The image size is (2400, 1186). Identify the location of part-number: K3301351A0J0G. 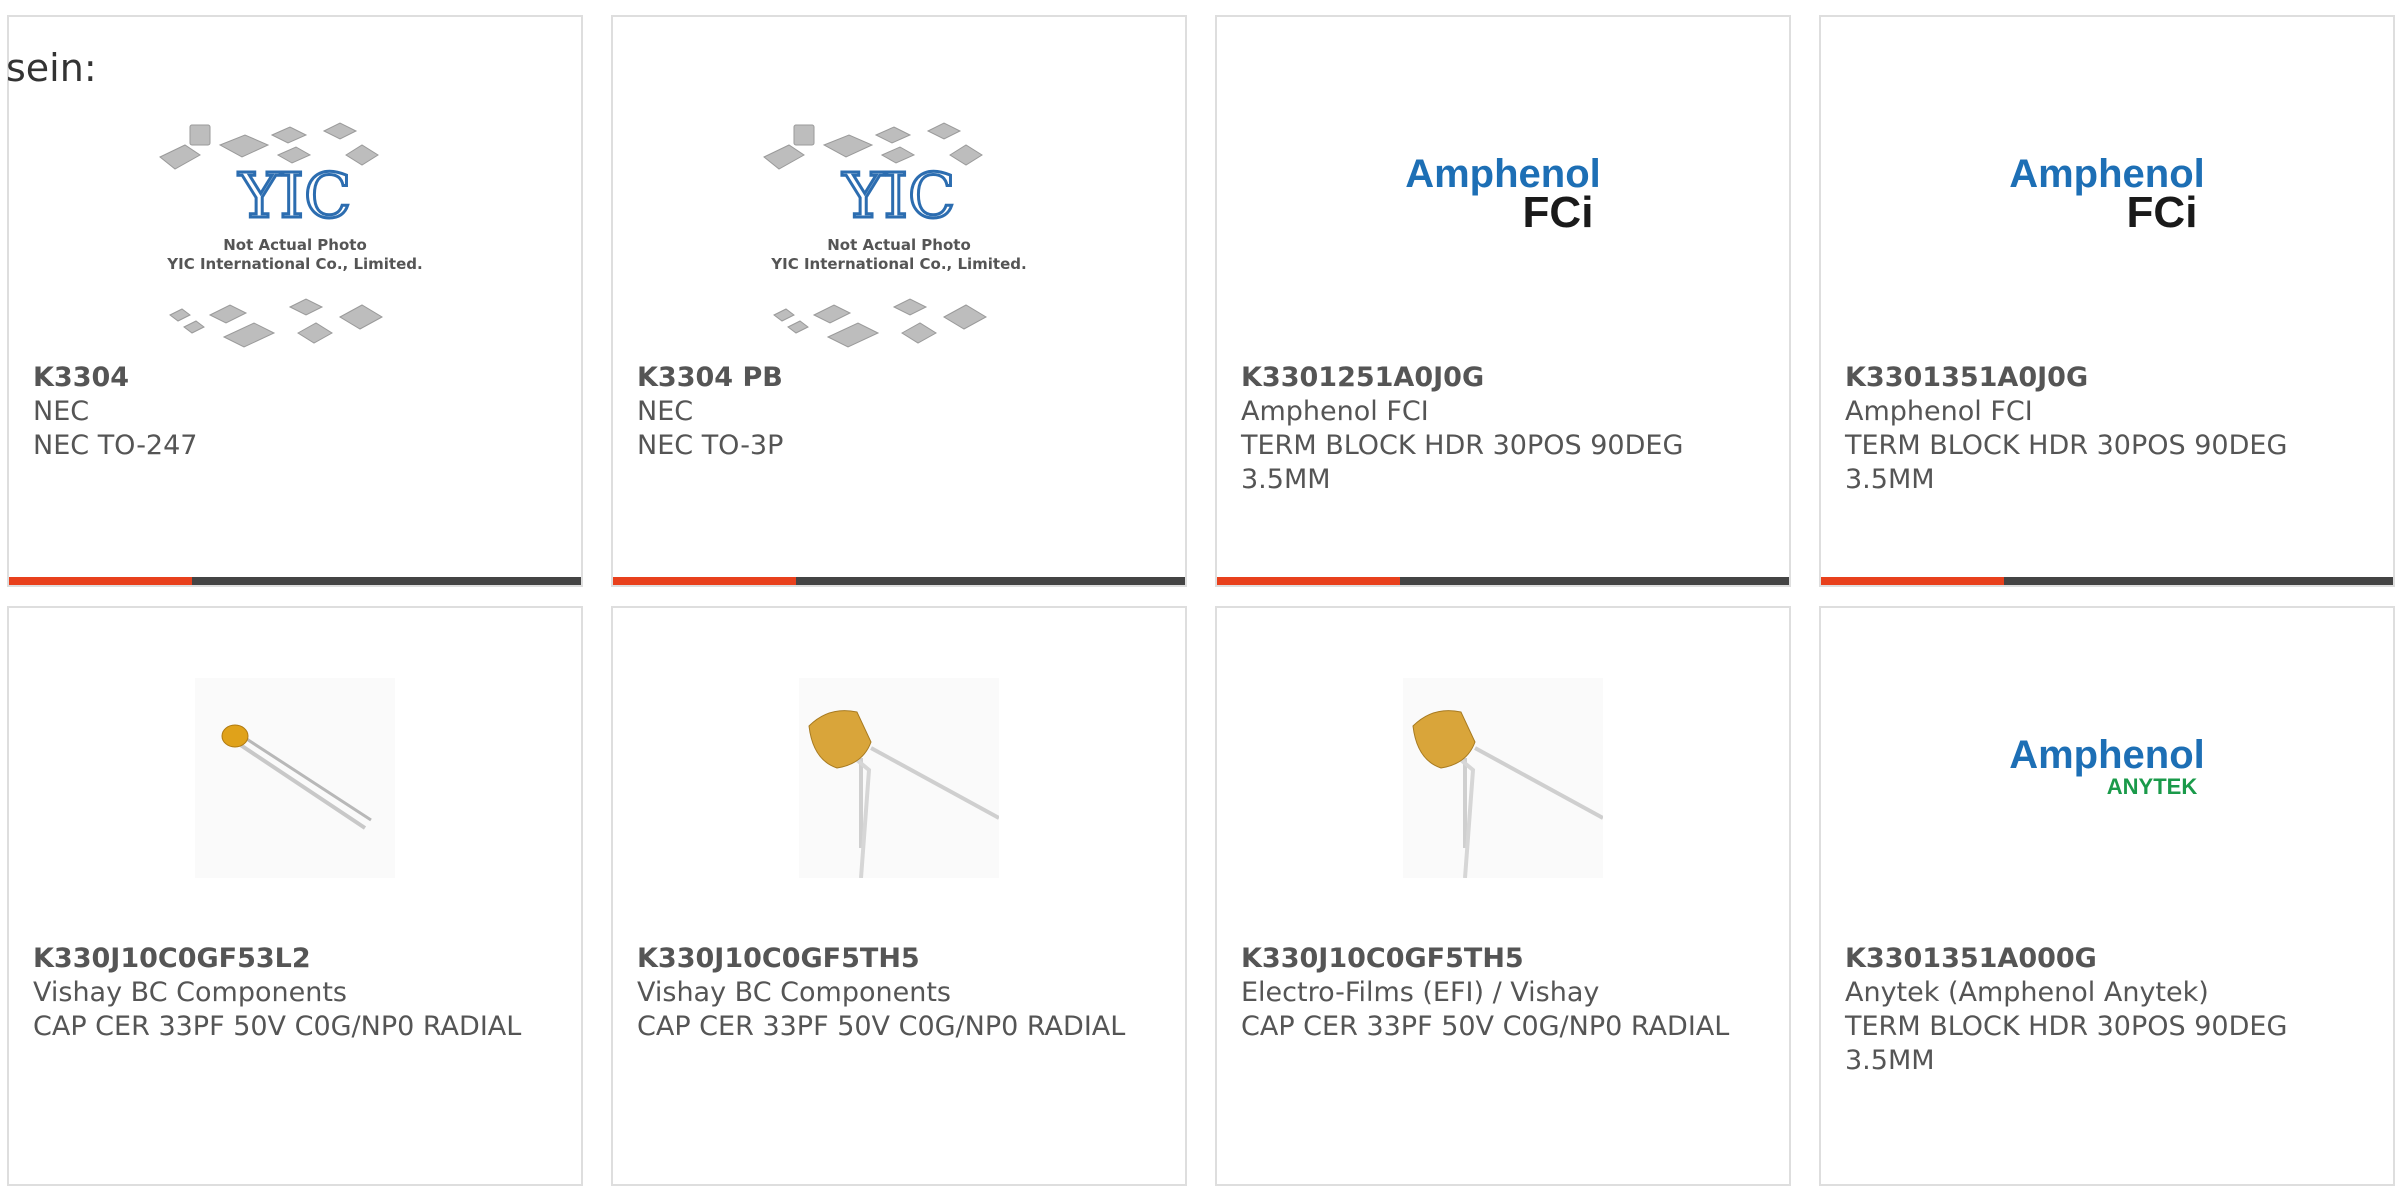
(2109, 378).